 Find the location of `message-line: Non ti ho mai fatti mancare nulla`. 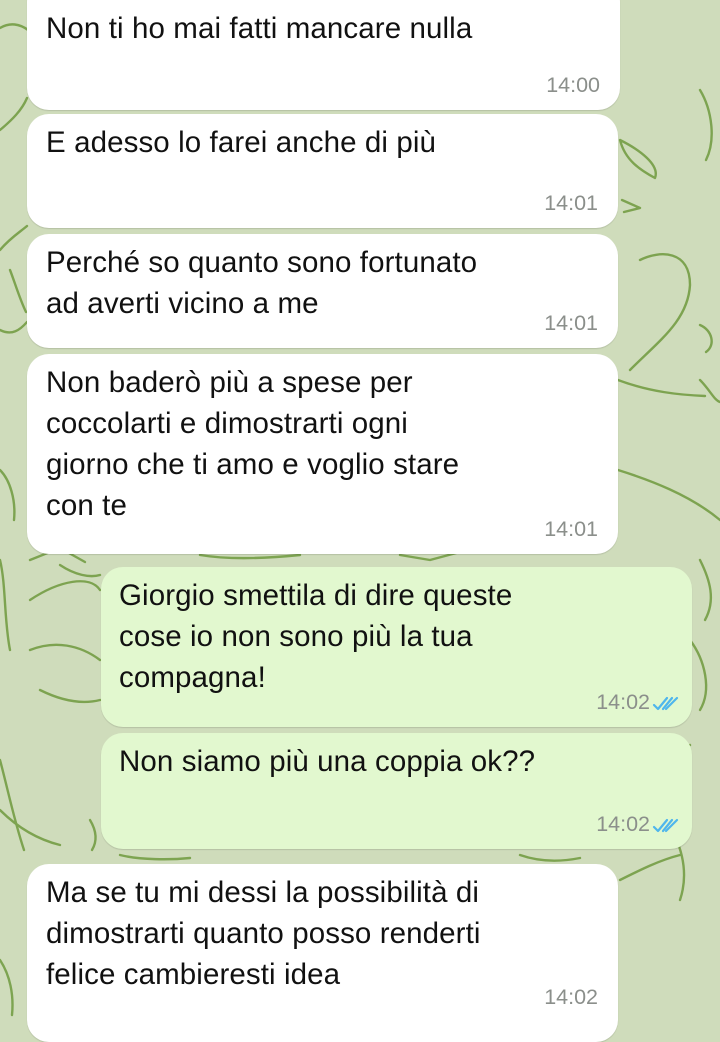

message-line: Non ti ho mai fatti mancare nulla is located at coordinates (259, 28).